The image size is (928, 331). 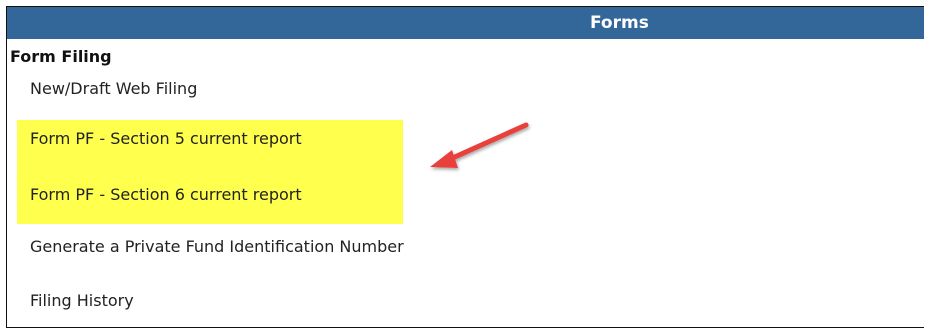 What do you see at coordinates (619, 23) in the screenshot?
I see `panel-header-title: Forms` at bounding box center [619, 23].